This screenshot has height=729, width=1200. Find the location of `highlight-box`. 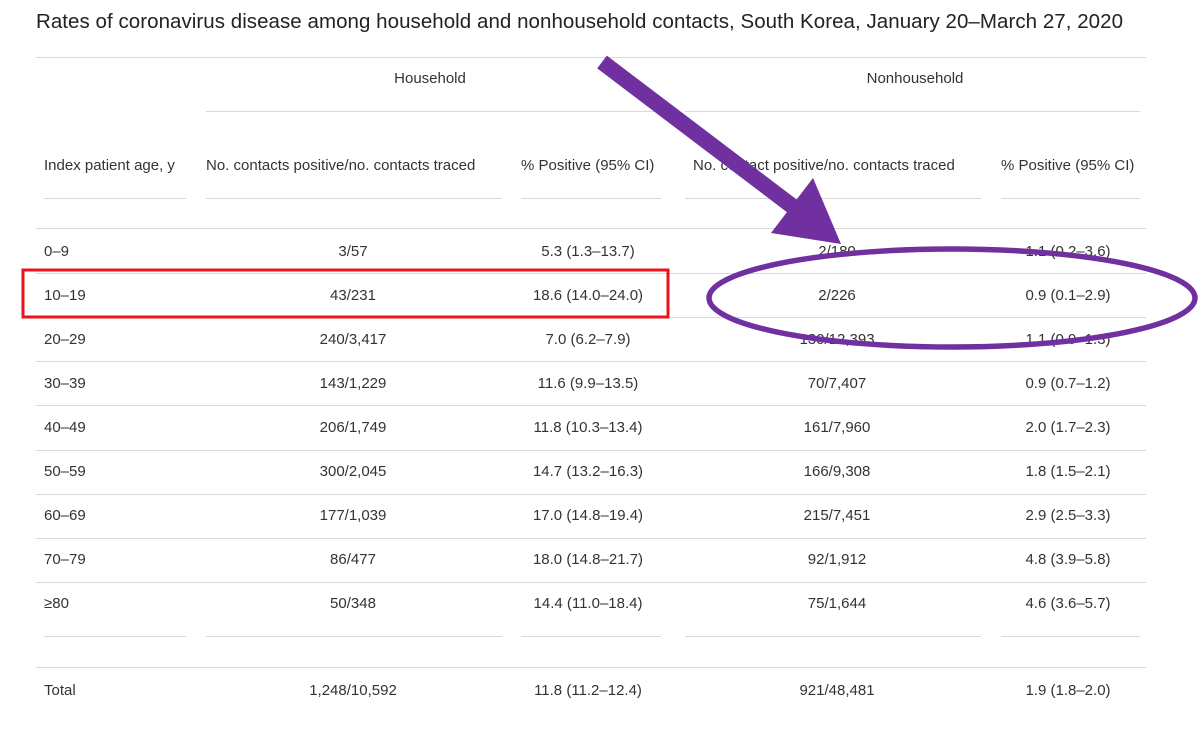

highlight-box is located at coordinates (345, 293).